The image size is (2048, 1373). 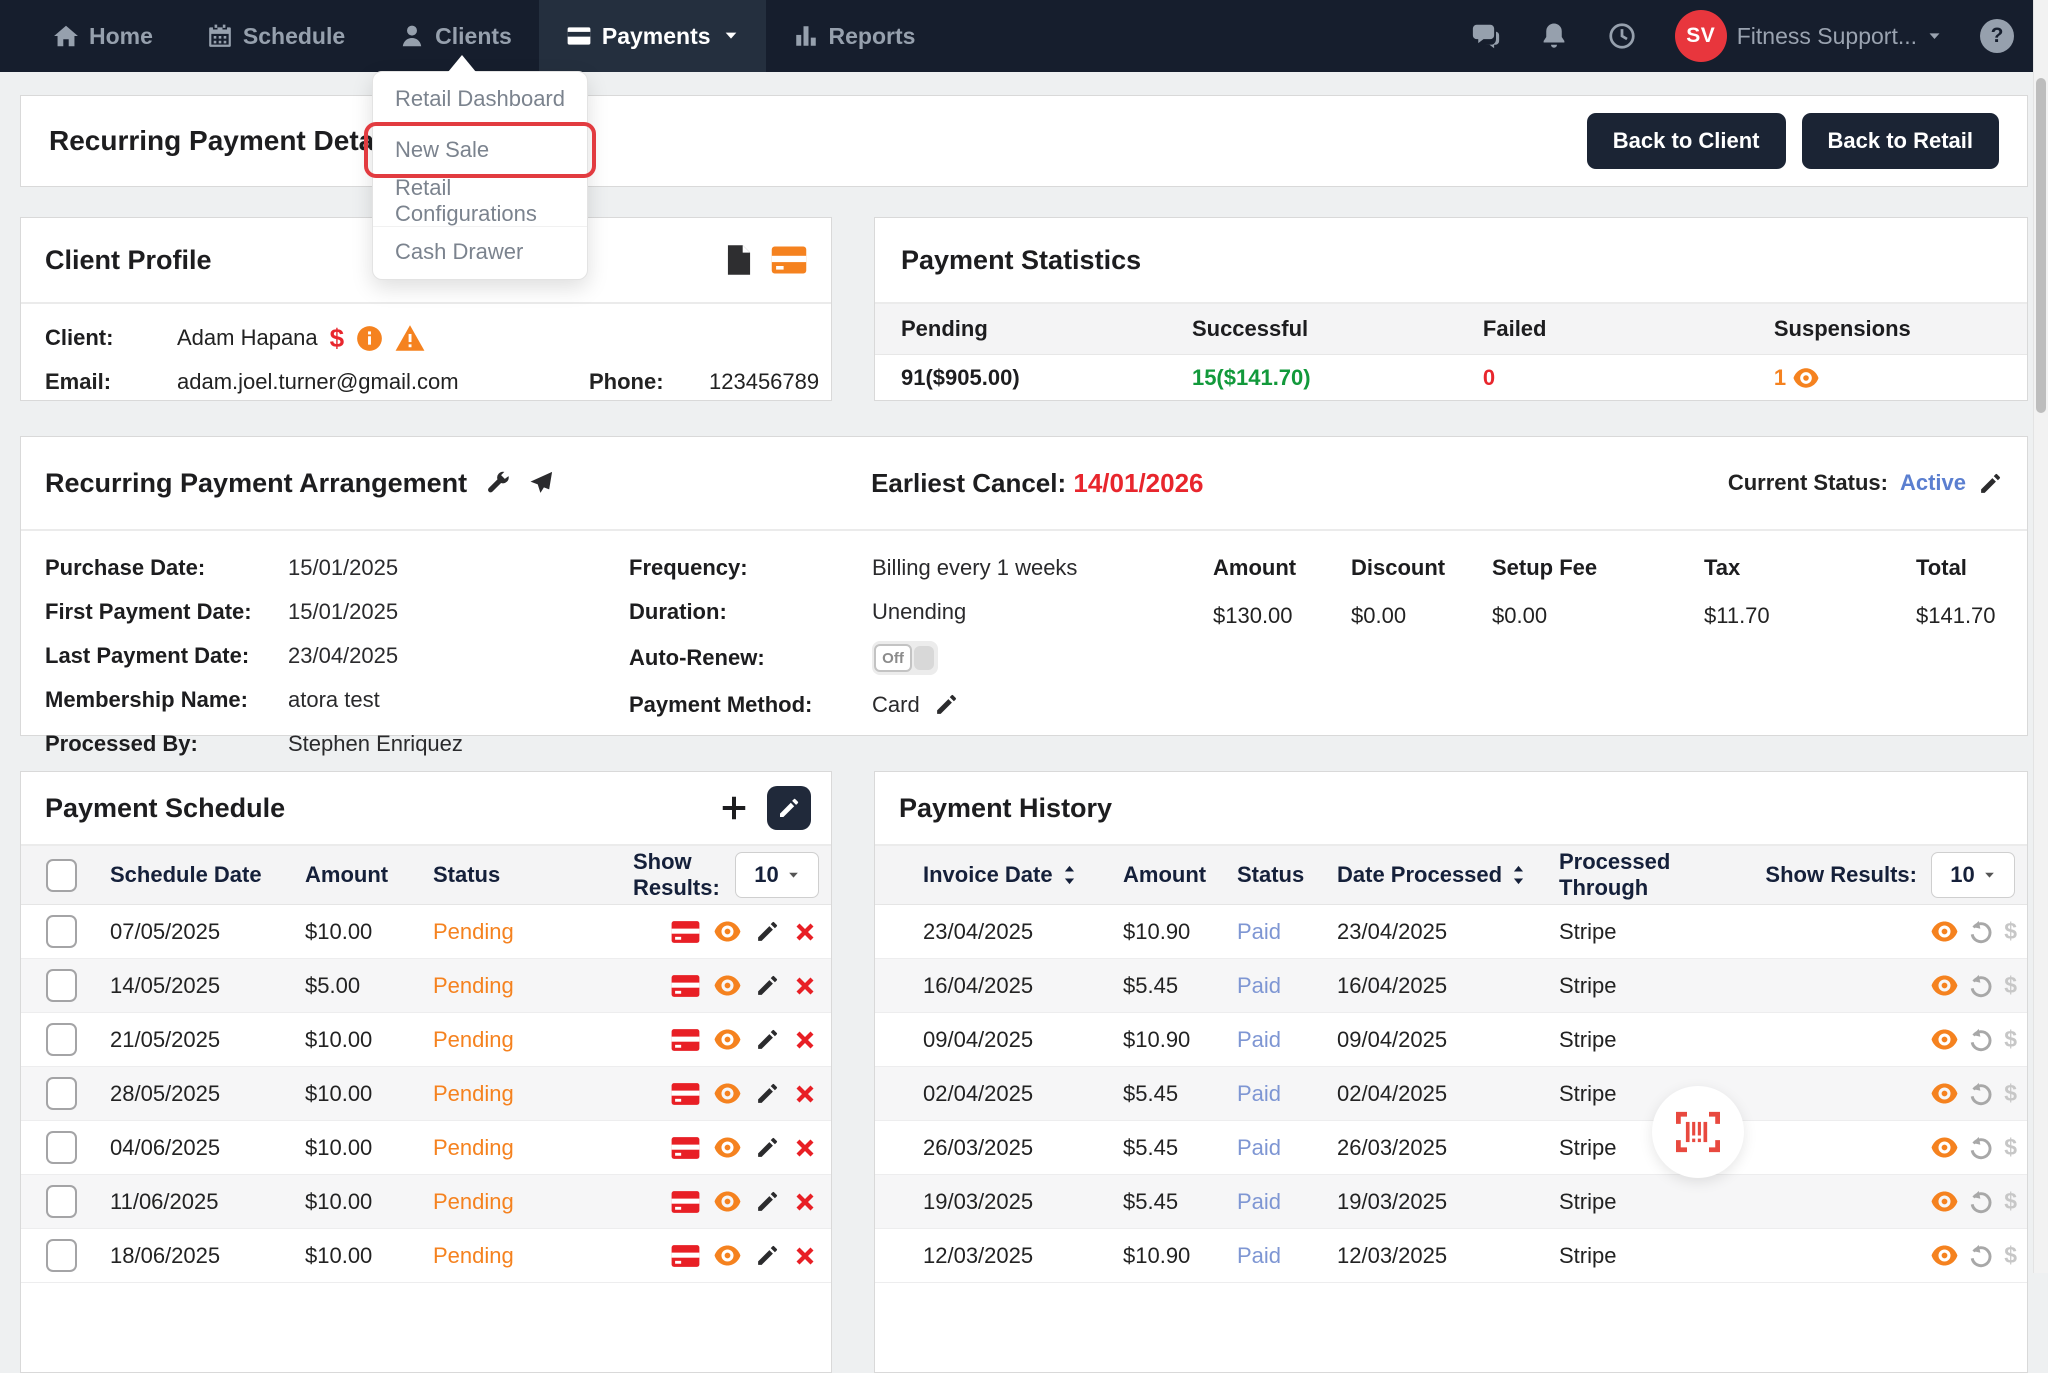 What do you see at coordinates (276, 36) in the screenshot?
I see `nav-item-schedule: Schedule` at bounding box center [276, 36].